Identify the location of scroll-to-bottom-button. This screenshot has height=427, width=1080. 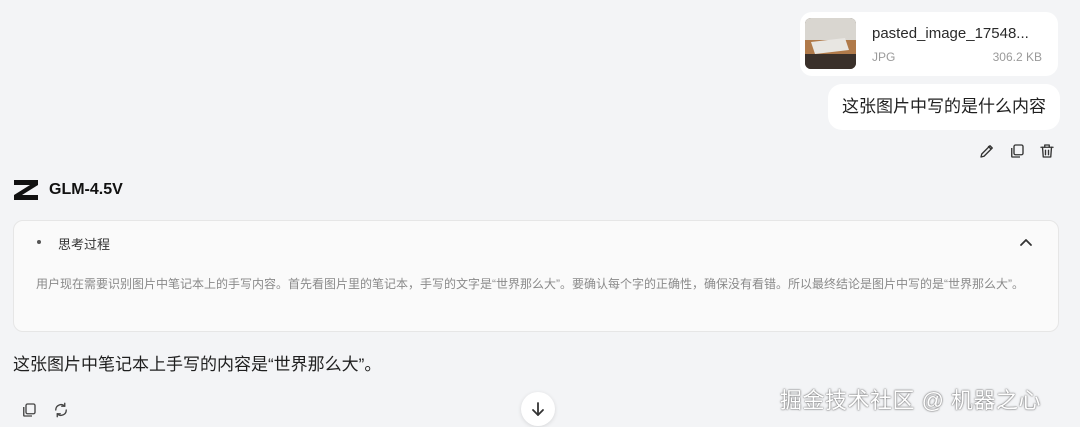
(538, 409).